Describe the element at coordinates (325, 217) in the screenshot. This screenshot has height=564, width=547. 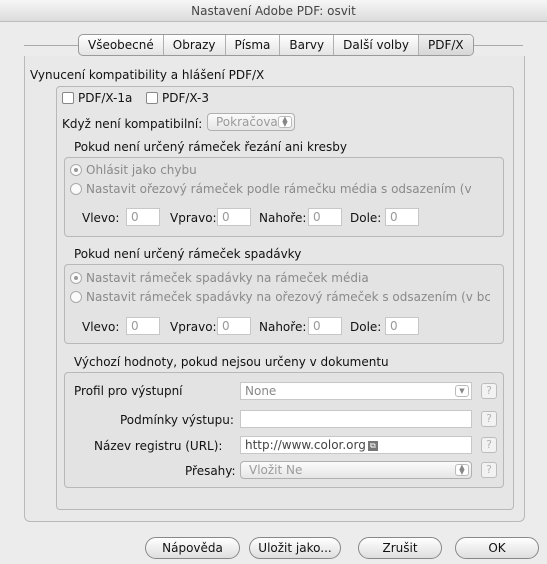
I see `trim-top-field: 0` at that location.